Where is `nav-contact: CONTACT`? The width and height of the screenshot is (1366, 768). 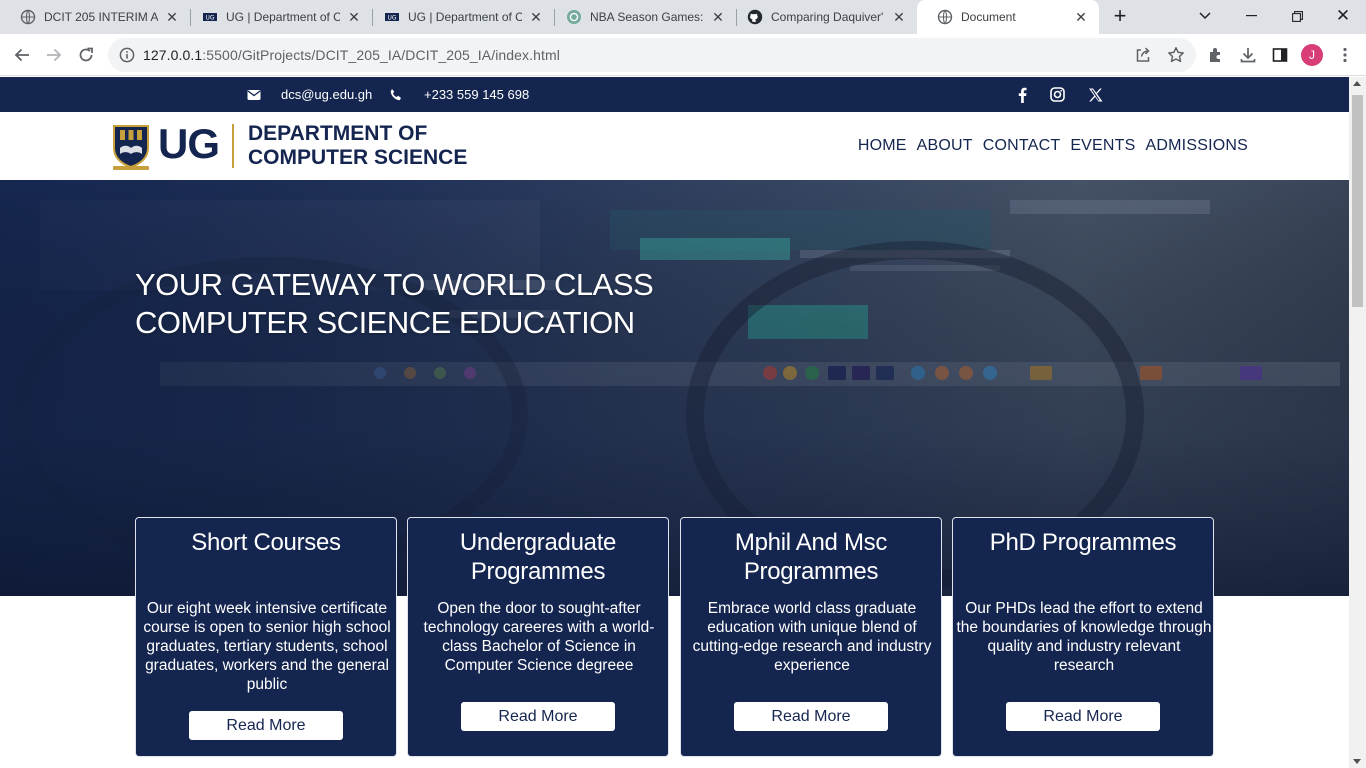
nav-contact: CONTACT is located at coordinates (1022, 146).